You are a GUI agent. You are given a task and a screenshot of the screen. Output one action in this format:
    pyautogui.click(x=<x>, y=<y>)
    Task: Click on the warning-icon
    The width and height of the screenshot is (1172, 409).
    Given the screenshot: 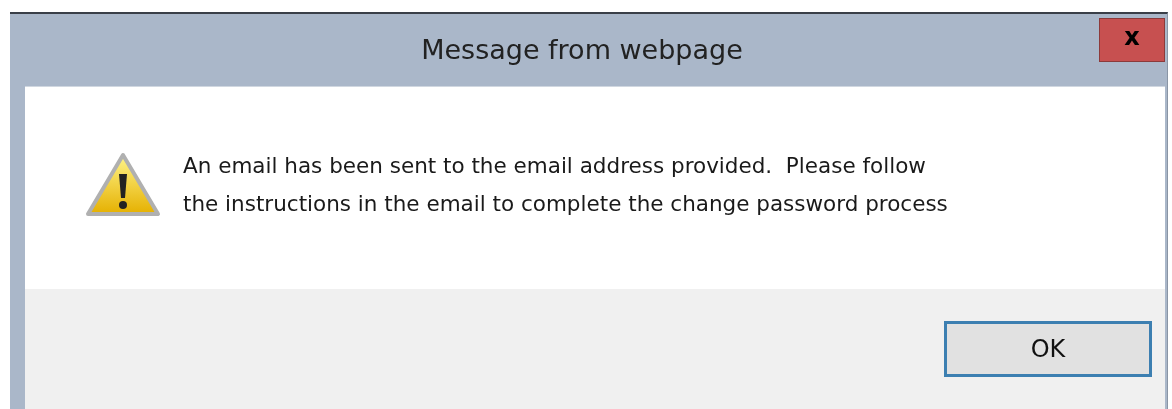 What is the action you would take?
    pyautogui.click(x=123, y=185)
    